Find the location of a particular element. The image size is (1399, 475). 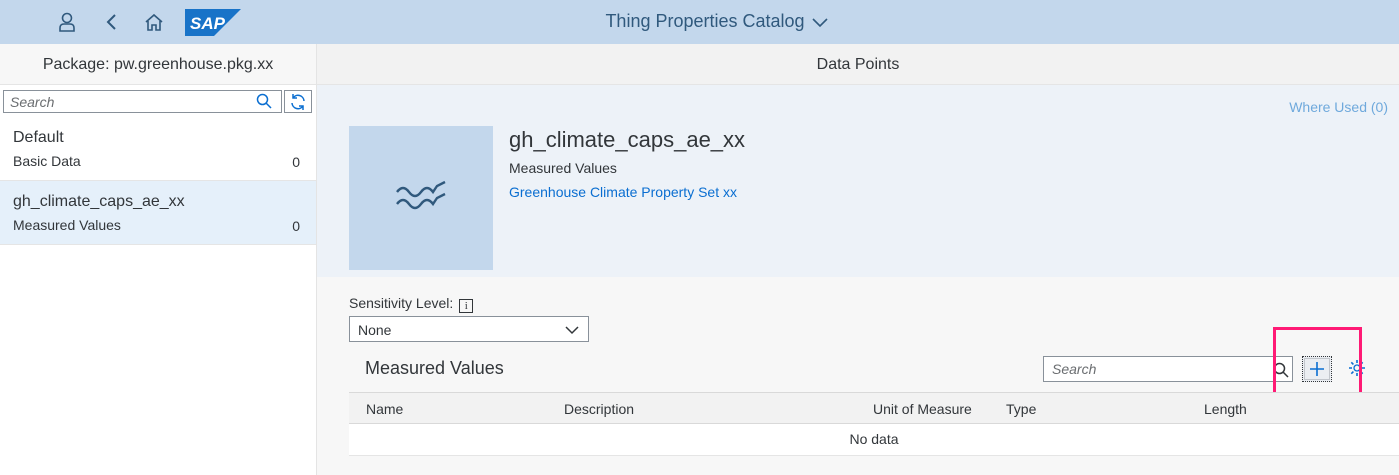

refresh-icon is located at coordinates (298, 101).